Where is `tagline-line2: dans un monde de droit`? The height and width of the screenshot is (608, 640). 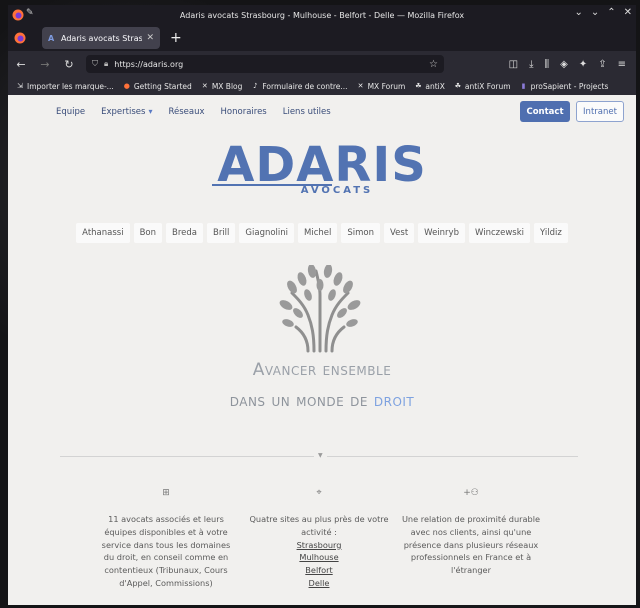
tagline-line2: dans un monde de droit is located at coordinates (322, 401).